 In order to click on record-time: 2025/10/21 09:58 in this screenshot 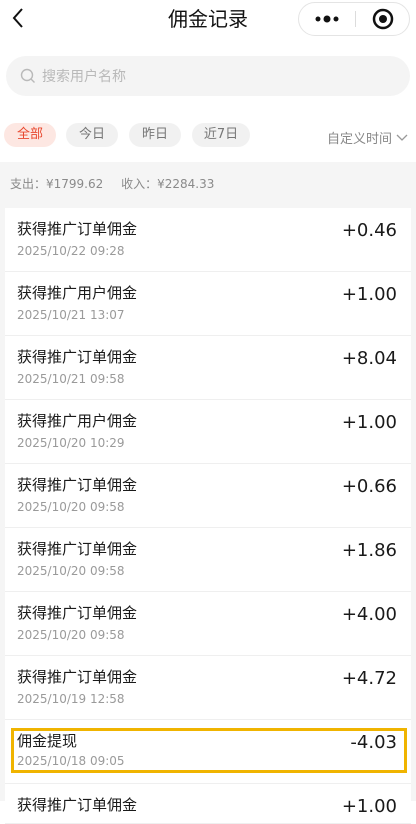, I will do `click(71, 379)`.